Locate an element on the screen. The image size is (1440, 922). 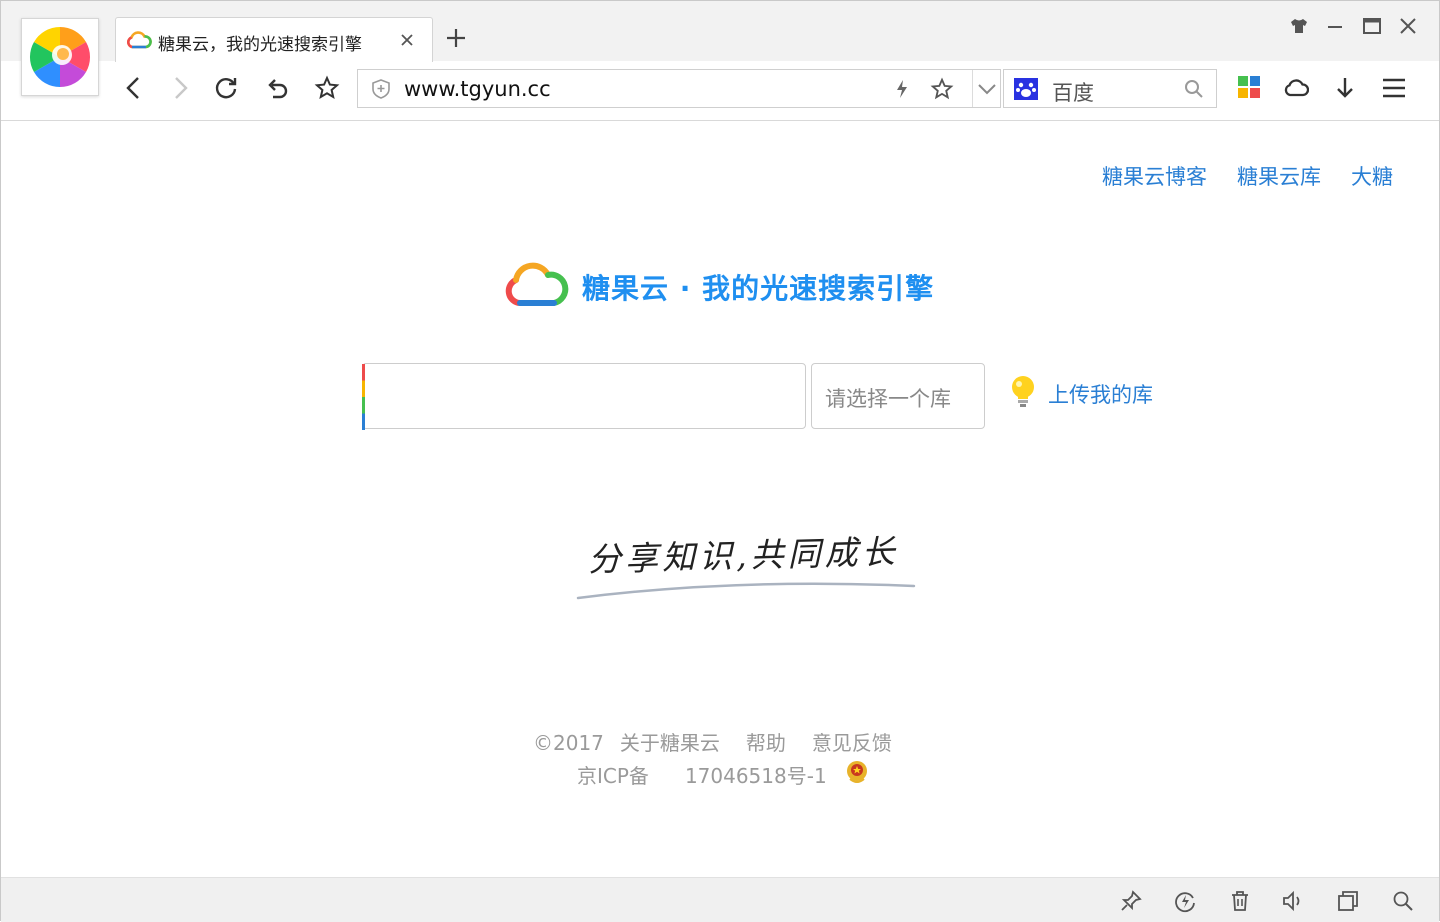
address-bar: www.tgyun.cc is located at coordinates (679, 88).